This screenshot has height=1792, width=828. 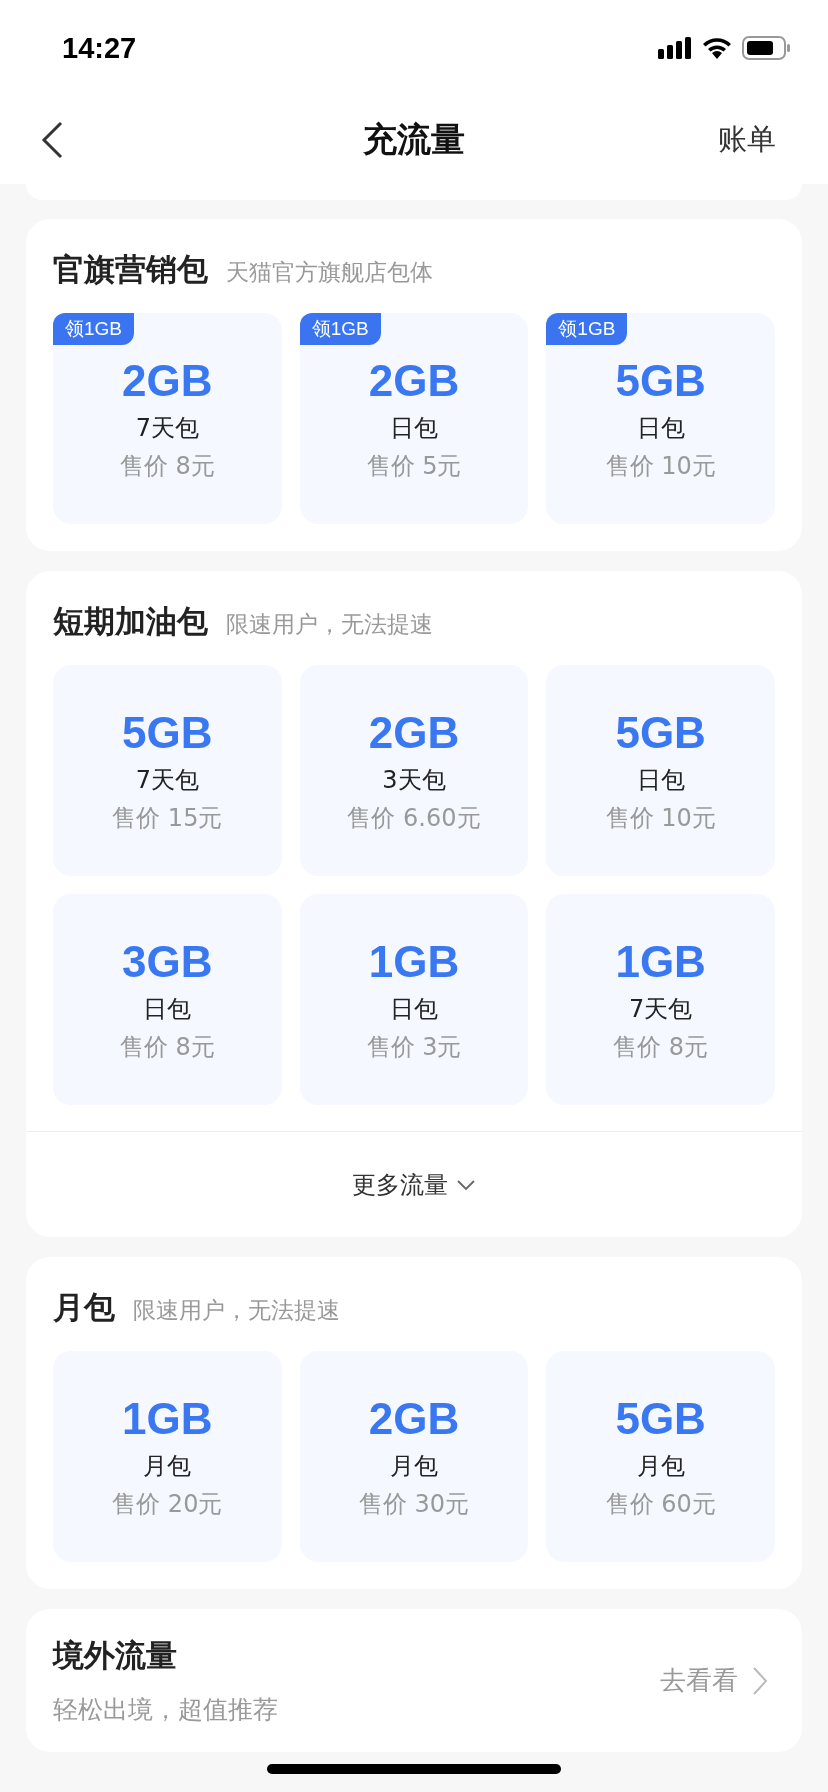 I want to click on package-tile: 1GB 月包 售价 20元, so click(x=167, y=1456).